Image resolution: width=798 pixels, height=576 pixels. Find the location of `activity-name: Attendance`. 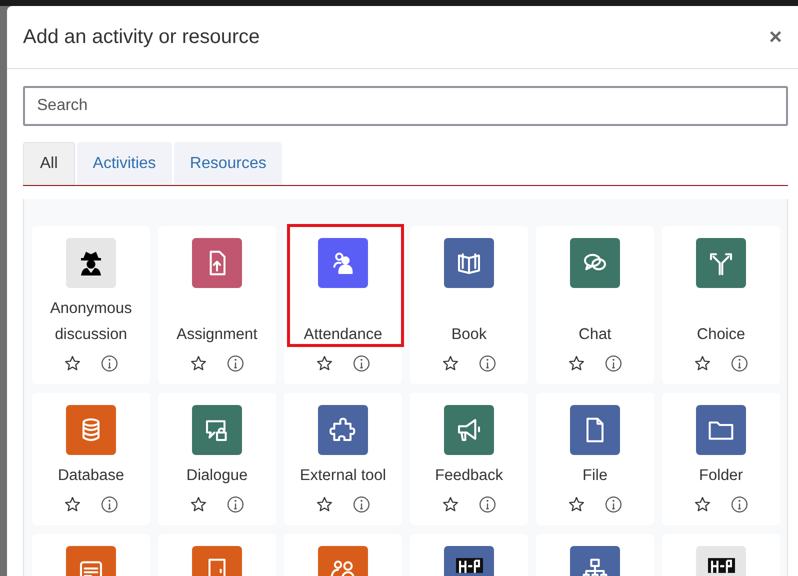

activity-name: Attendance is located at coordinates (343, 335).